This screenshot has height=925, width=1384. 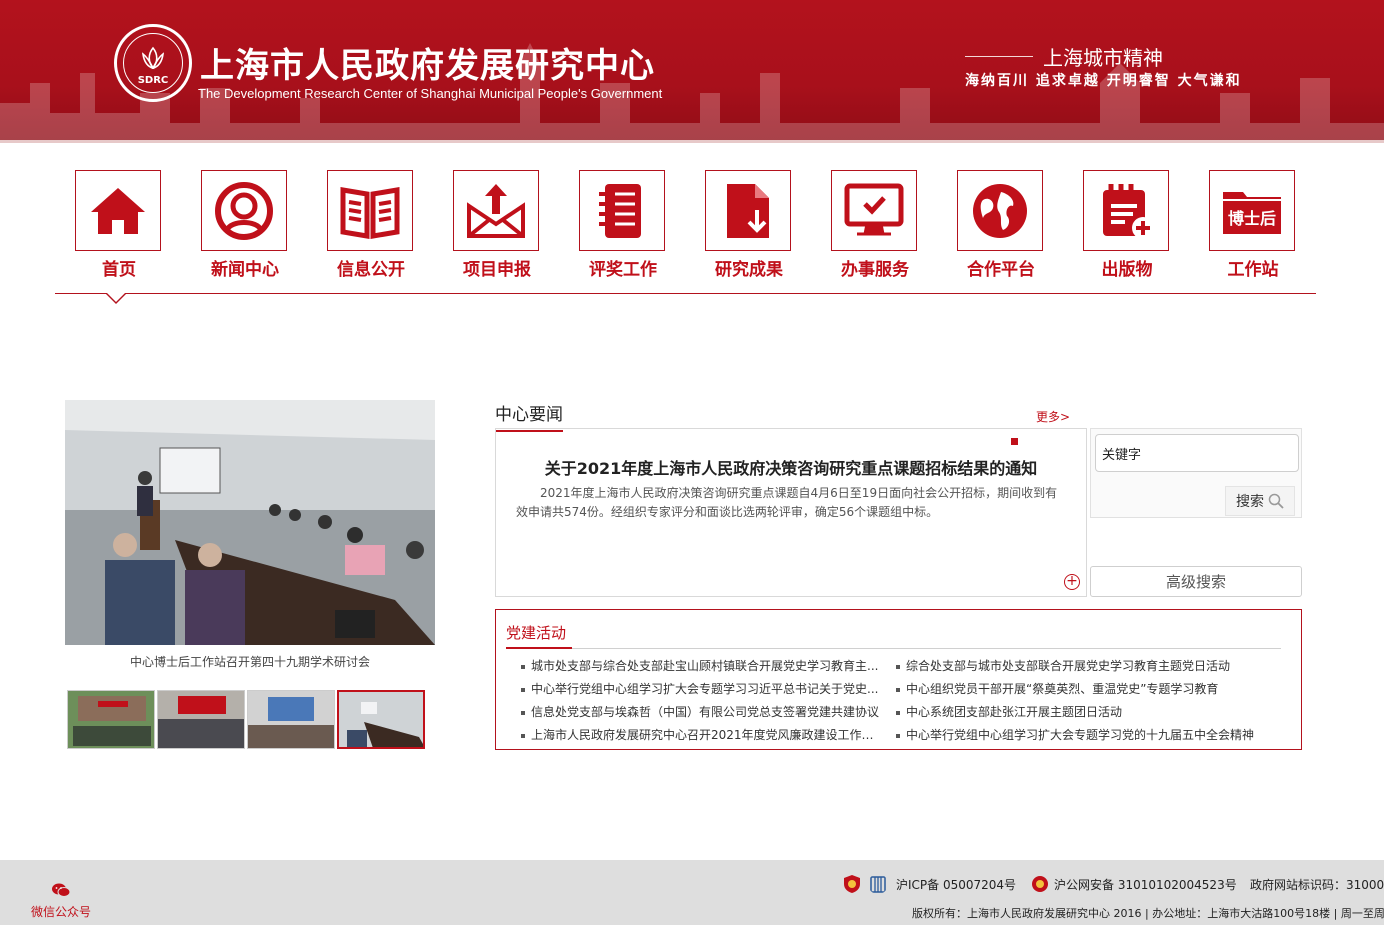 I want to click on featured-photo, so click(x=250, y=522).